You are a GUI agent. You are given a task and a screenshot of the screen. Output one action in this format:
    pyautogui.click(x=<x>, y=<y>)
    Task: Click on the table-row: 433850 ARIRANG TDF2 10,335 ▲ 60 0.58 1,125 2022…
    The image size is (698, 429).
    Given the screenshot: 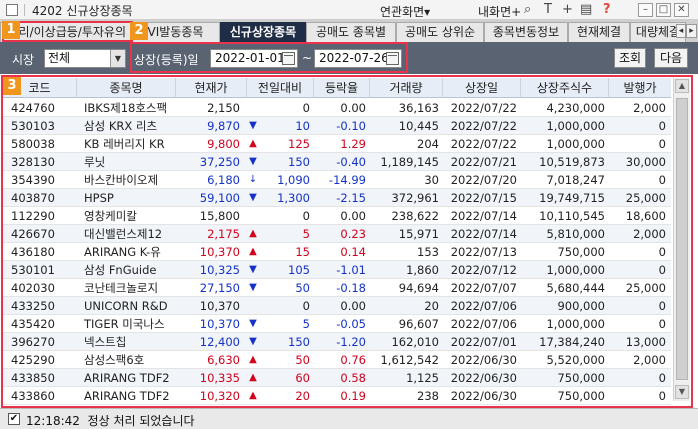 What is the action you would take?
    pyautogui.click(x=337, y=378)
    